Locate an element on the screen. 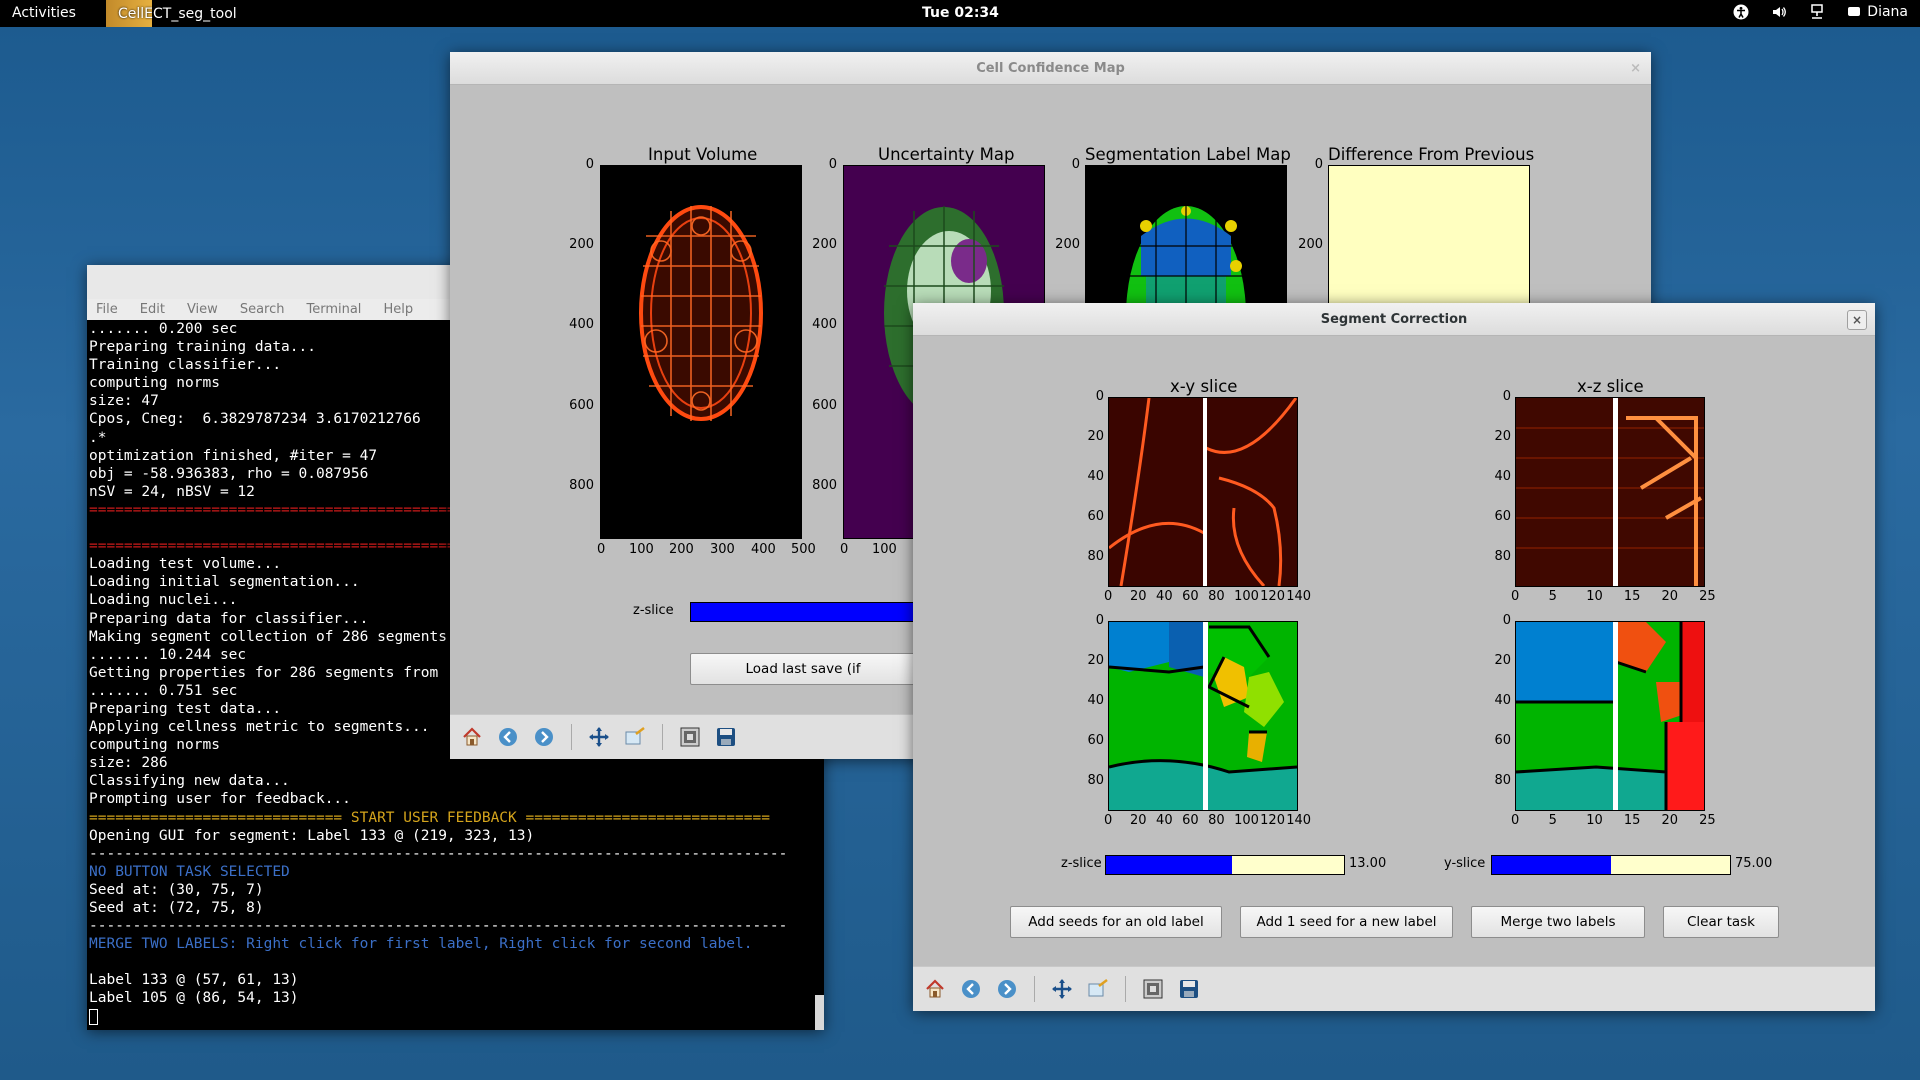 The width and height of the screenshot is (1920, 1080). system-tray: Diana is located at coordinates (1820, 12).